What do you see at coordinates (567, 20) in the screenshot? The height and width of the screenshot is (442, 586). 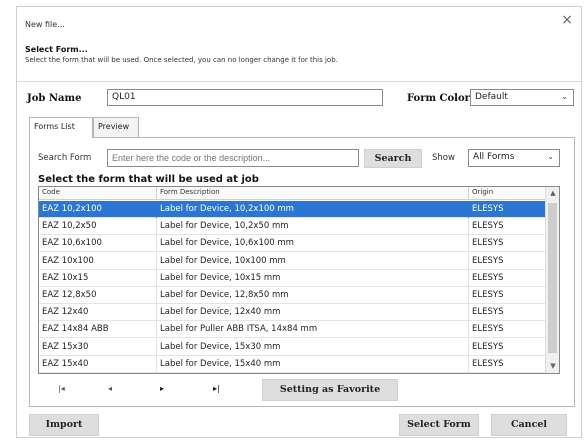 I see `close-icon: ×` at bounding box center [567, 20].